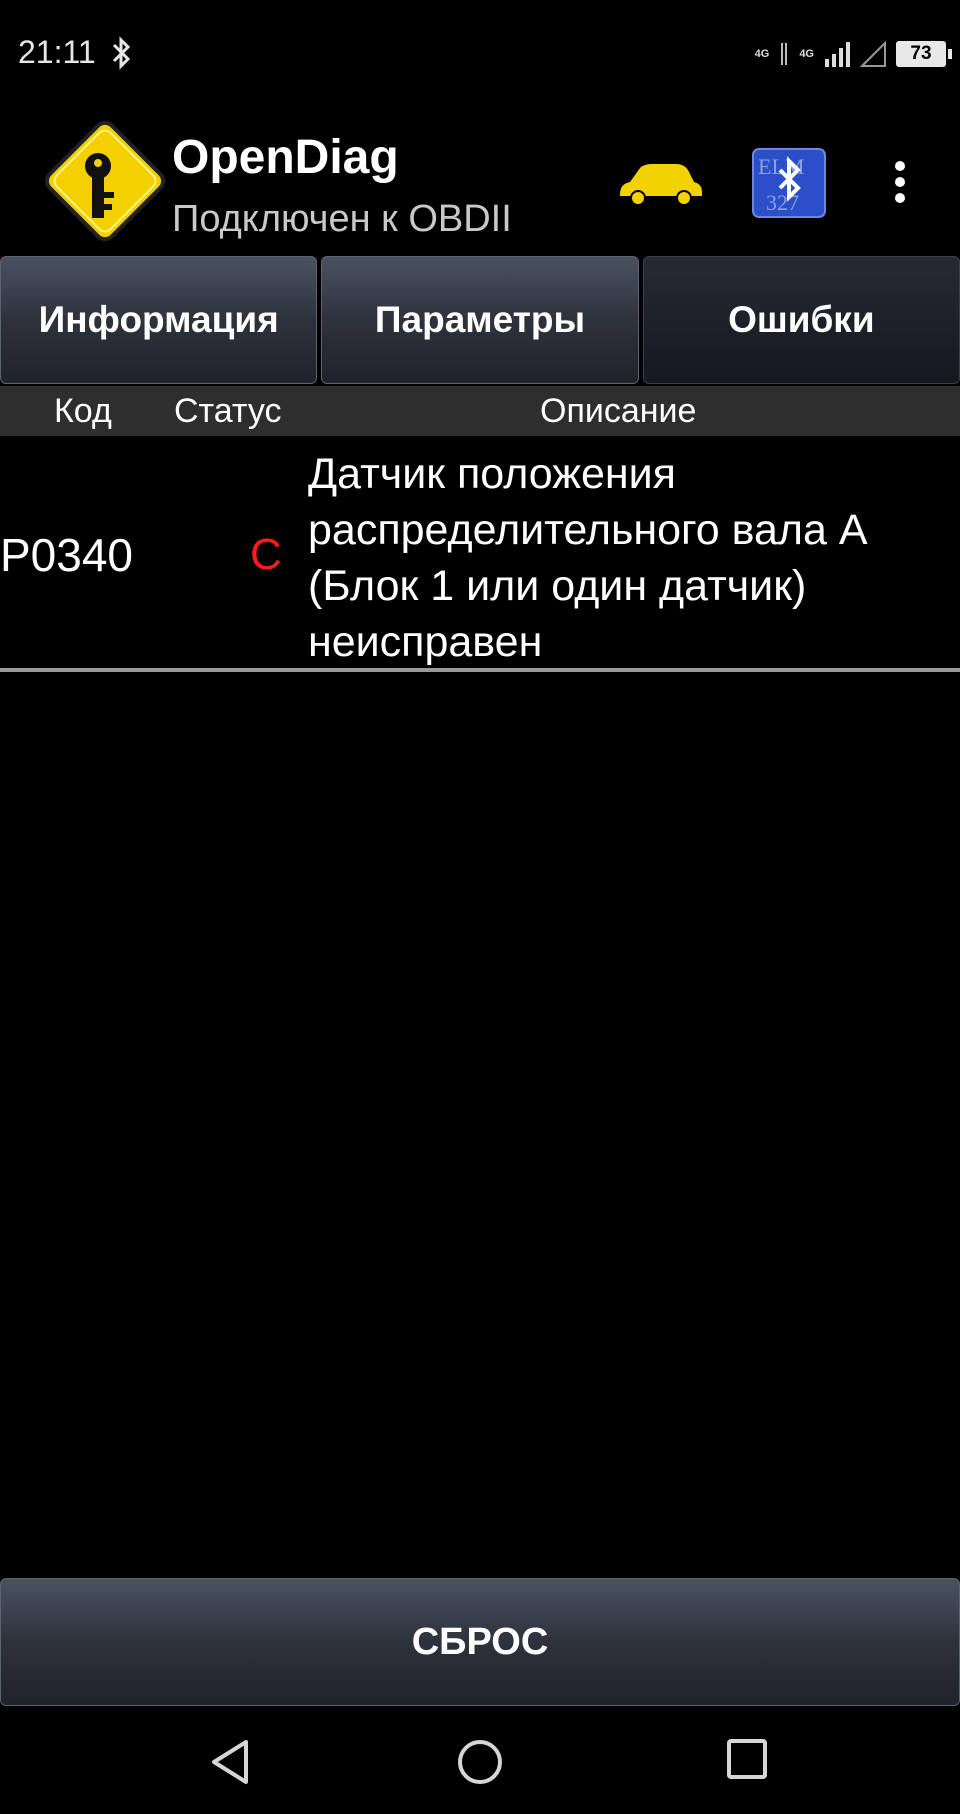 This screenshot has height=1814, width=960. I want to click on bluetooth-icon, so click(121, 53).